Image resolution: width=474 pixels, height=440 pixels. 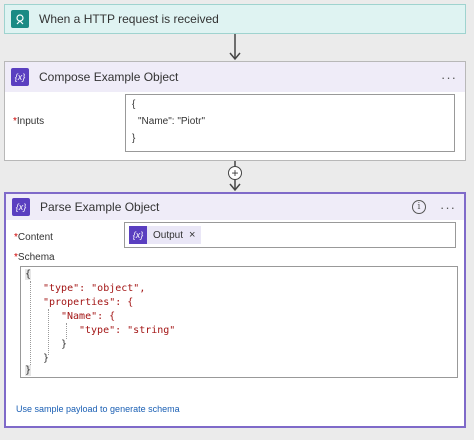 I want to click on content-field: {x} Output ×, so click(x=290, y=235).